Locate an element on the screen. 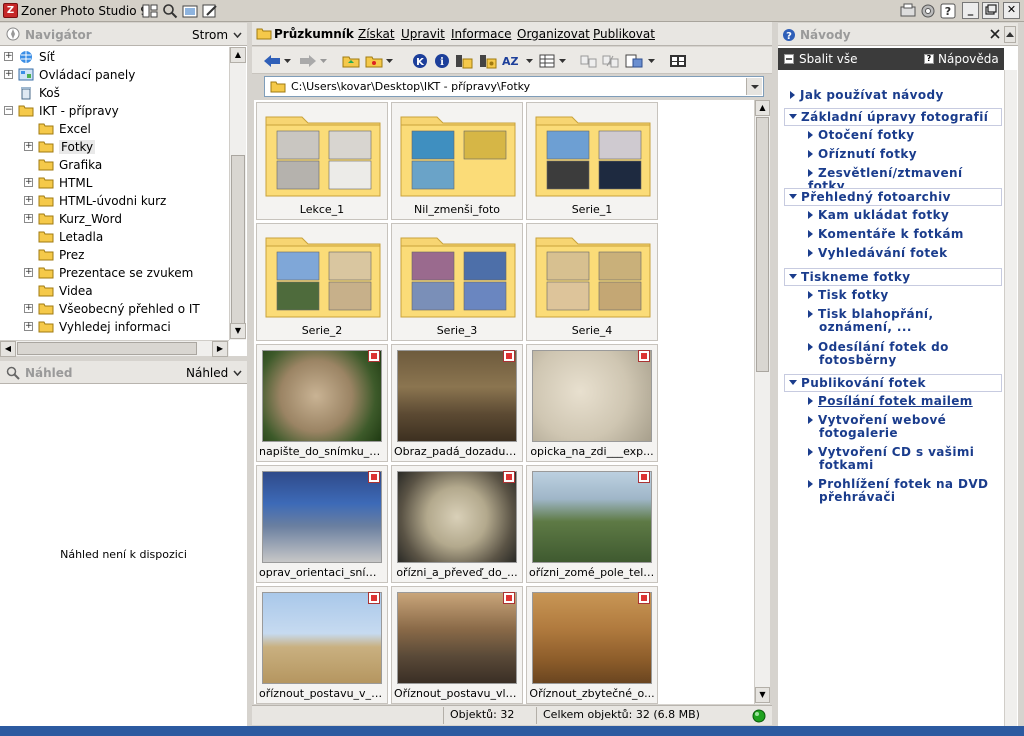 Image resolution: width=1024 pixels, height=736 pixels. guide-section: Tiskneme fotky is located at coordinates (893, 277).